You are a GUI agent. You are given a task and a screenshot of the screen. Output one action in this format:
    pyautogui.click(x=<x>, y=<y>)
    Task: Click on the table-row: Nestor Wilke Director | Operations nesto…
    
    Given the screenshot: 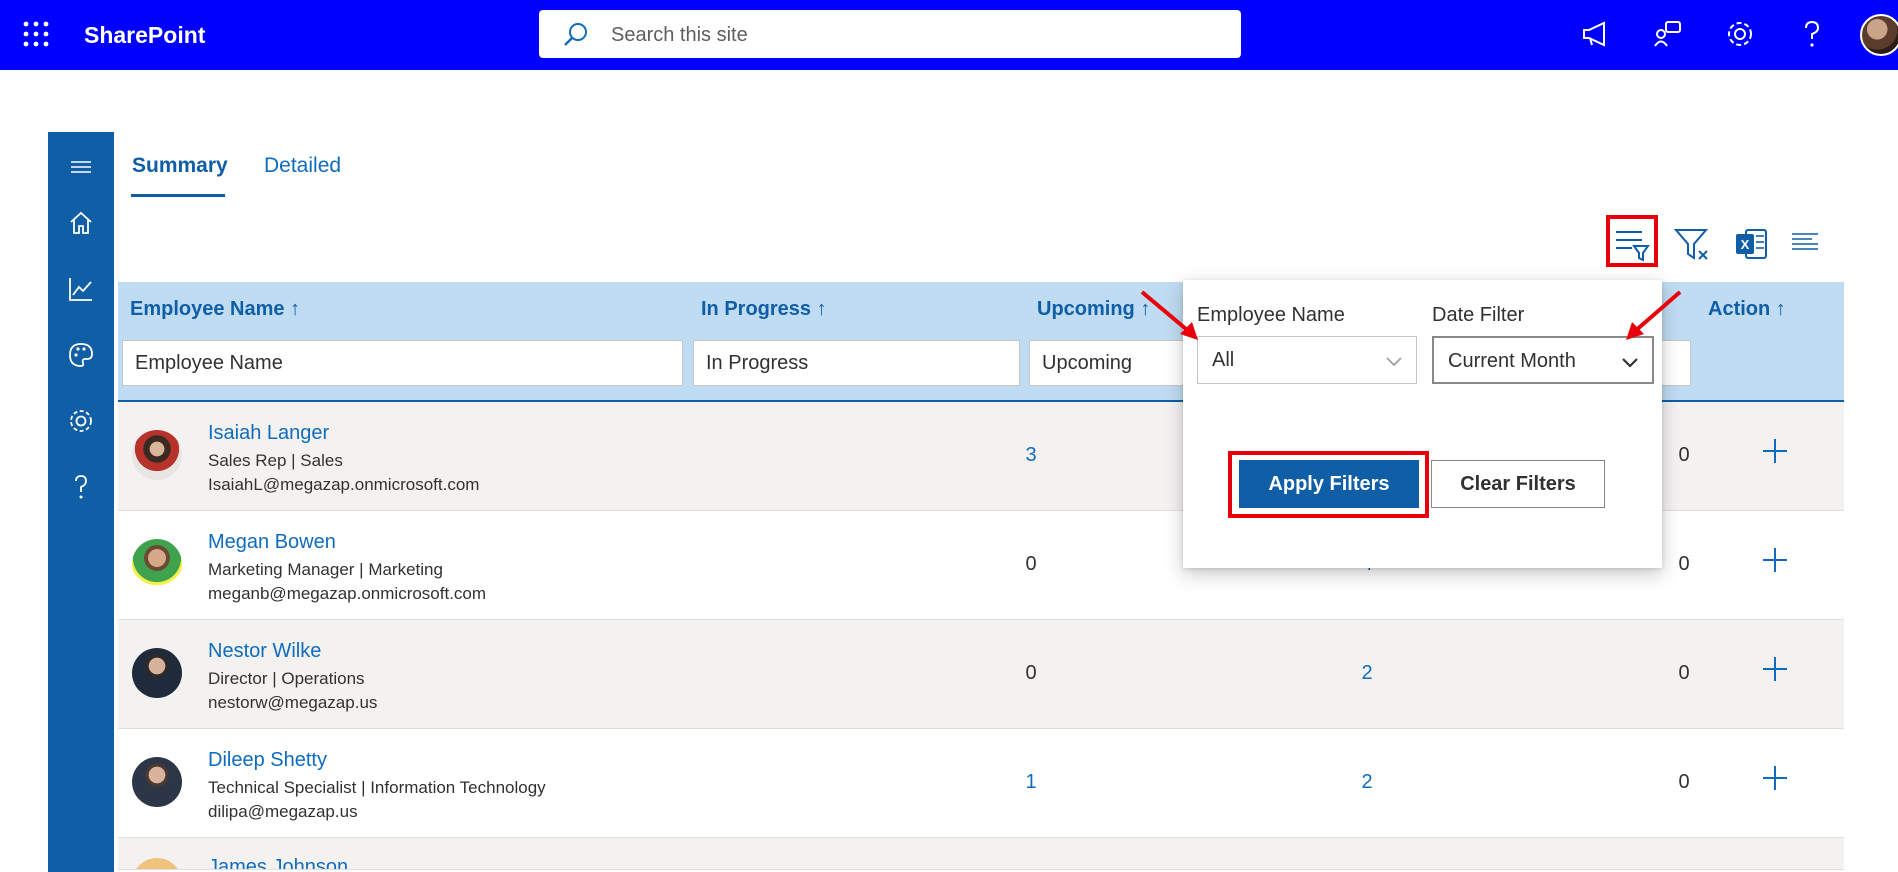 What is the action you would take?
    pyautogui.click(x=981, y=674)
    